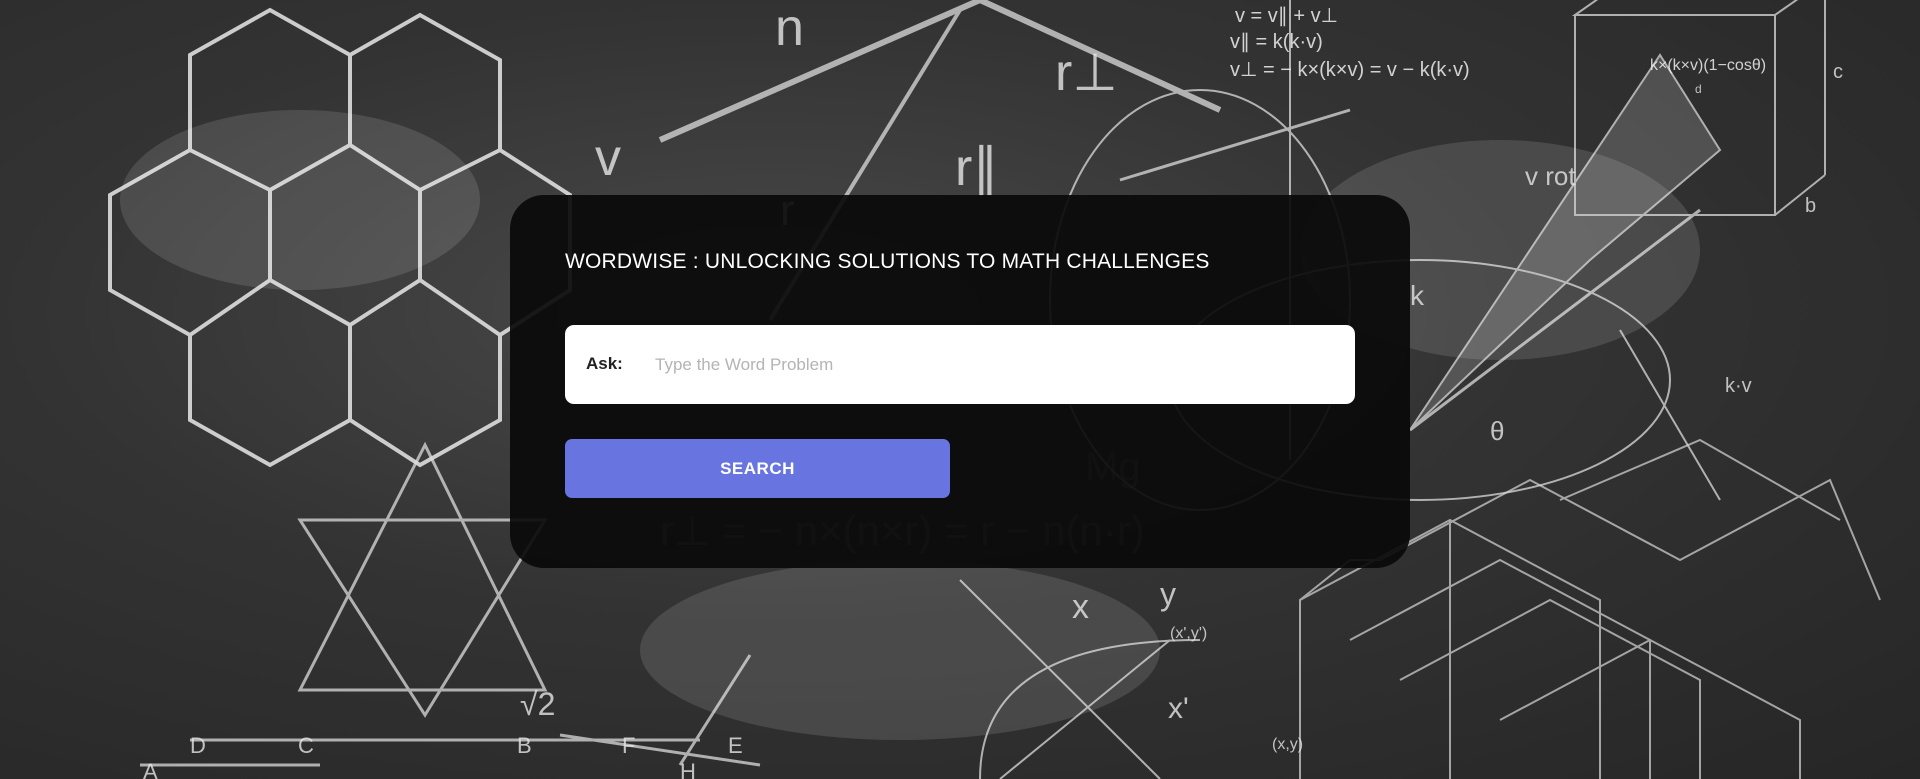 The width and height of the screenshot is (1920, 779). Describe the element at coordinates (1738, 386) in the screenshot. I see `chalk-symbol: k·v` at that location.